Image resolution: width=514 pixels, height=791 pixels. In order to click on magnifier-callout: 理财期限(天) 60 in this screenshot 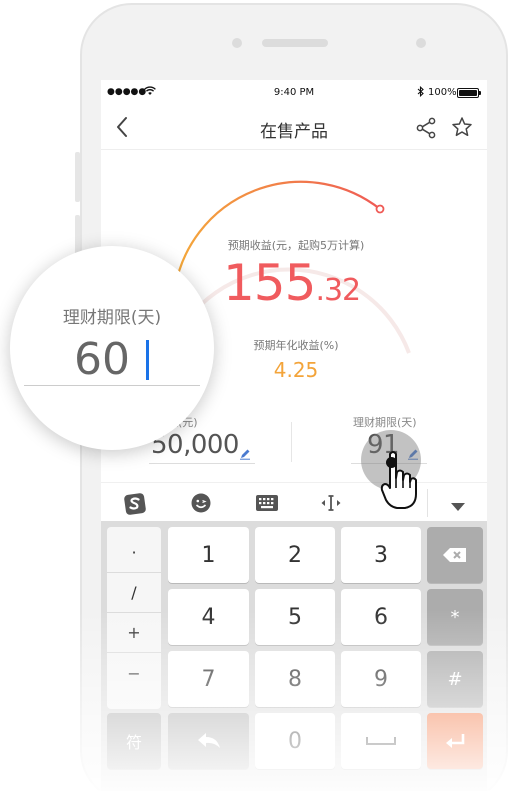, I will do `click(112, 348)`.